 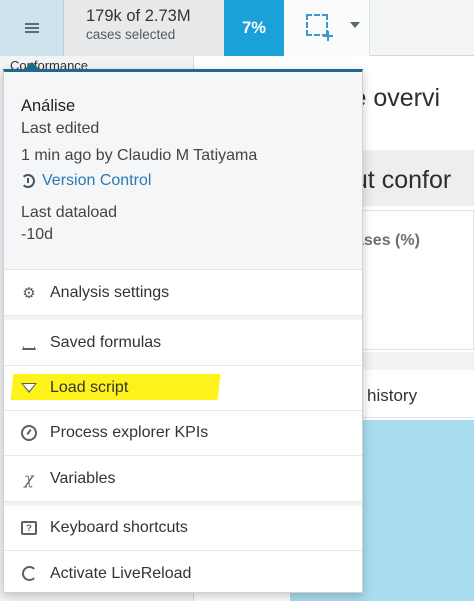 I want to click on history-icon, so click(x=28, y=181).